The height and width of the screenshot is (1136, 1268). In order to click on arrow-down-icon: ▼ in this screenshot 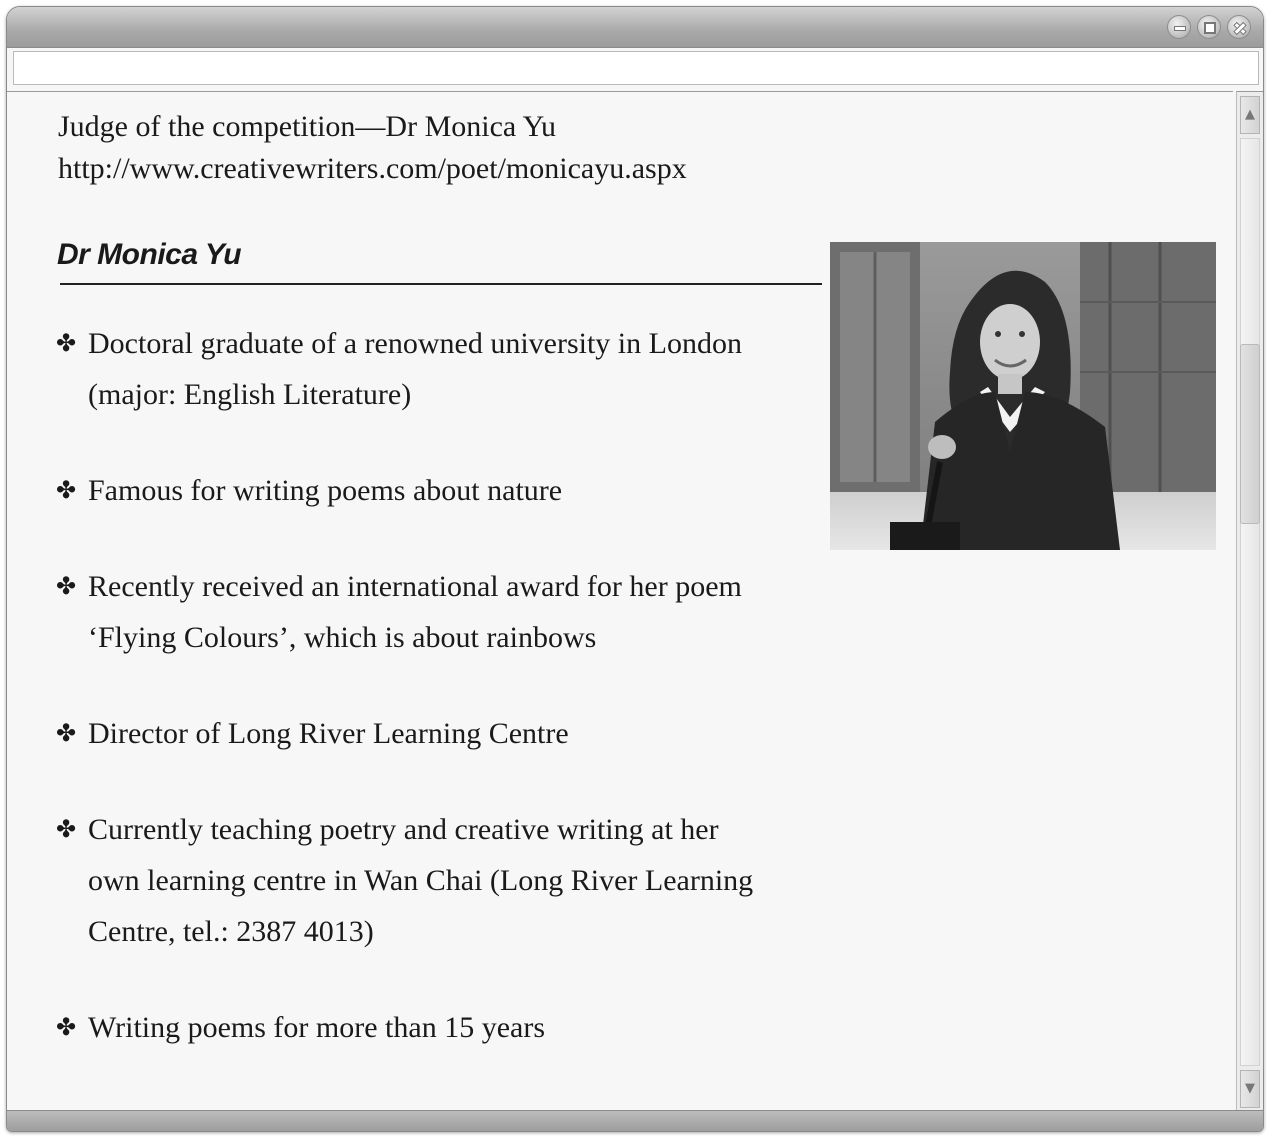, I will do `click(1250, 1088)`.